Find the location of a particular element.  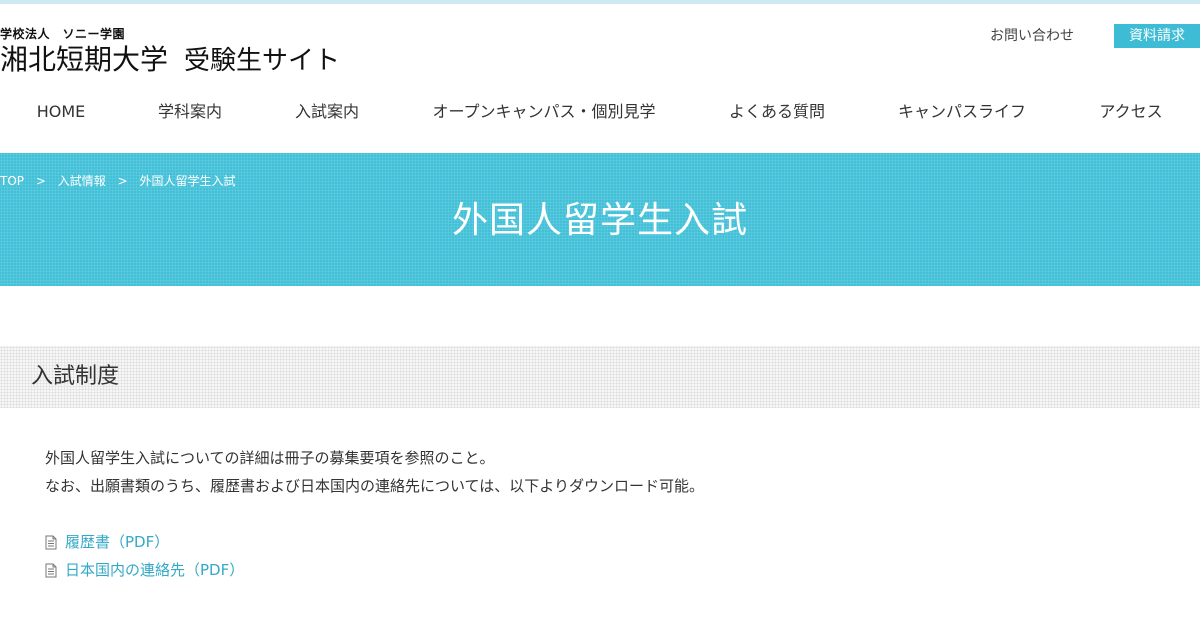

section-header: 入試制度 is located at coordinates (600, 377).